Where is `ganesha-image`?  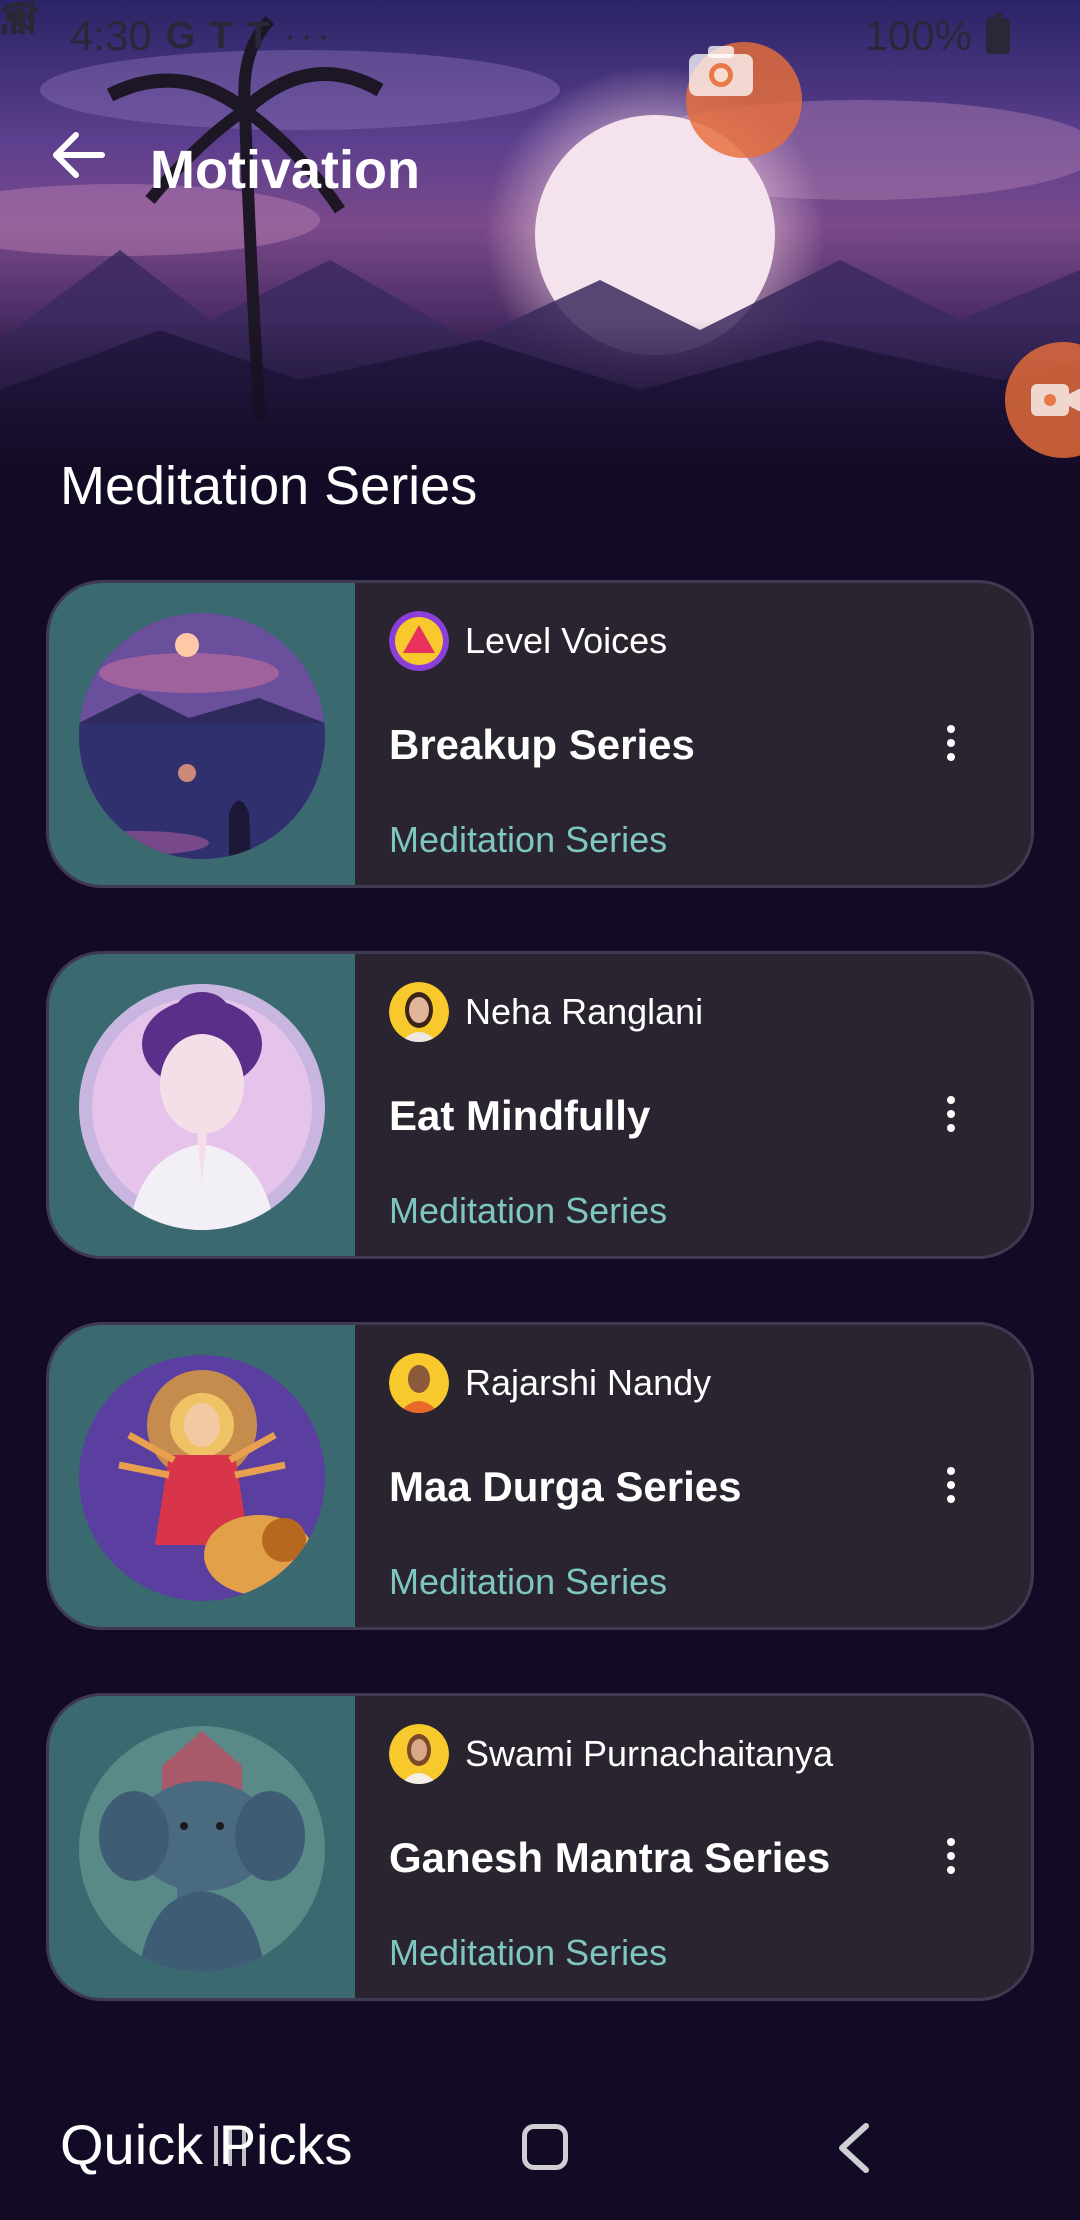 ganesha-image is located at coordinates (202, 1849).